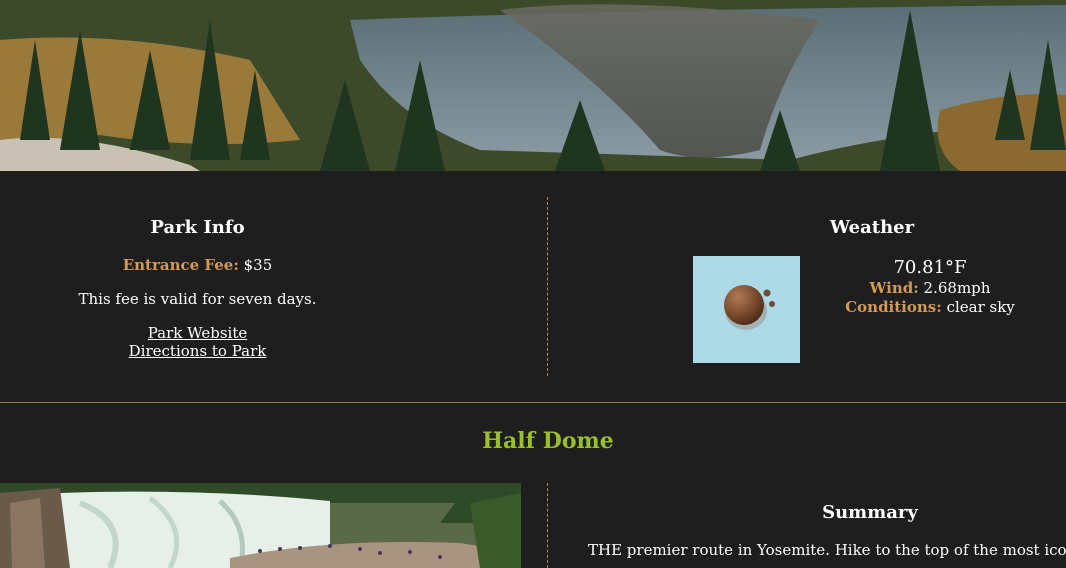 This screenshot has height=568, width=1066. Describe the element at coordinates (547, 286) in the screenshot. I see `column-divider` at that location.